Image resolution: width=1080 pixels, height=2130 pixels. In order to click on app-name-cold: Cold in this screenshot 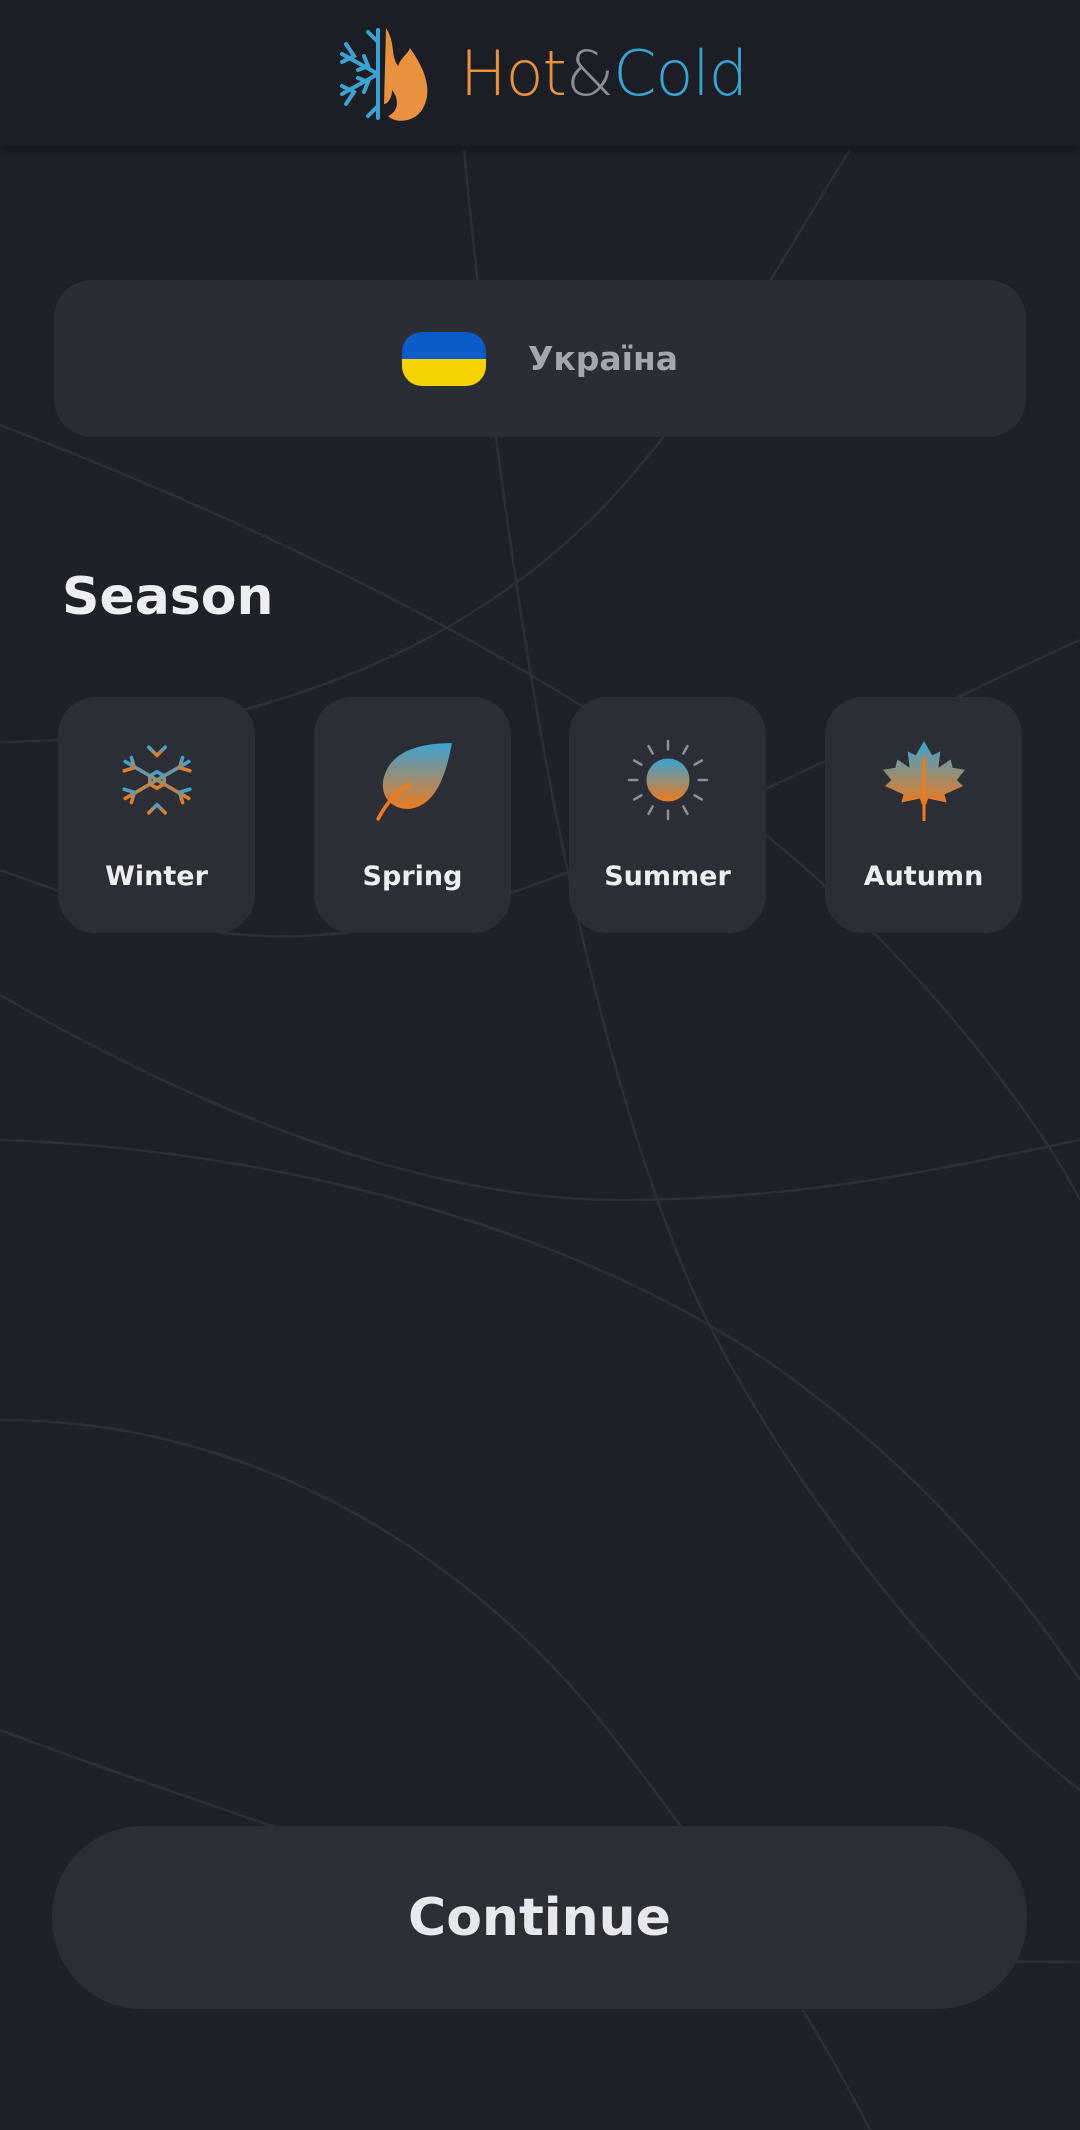, I will do `click(680, 73)`.